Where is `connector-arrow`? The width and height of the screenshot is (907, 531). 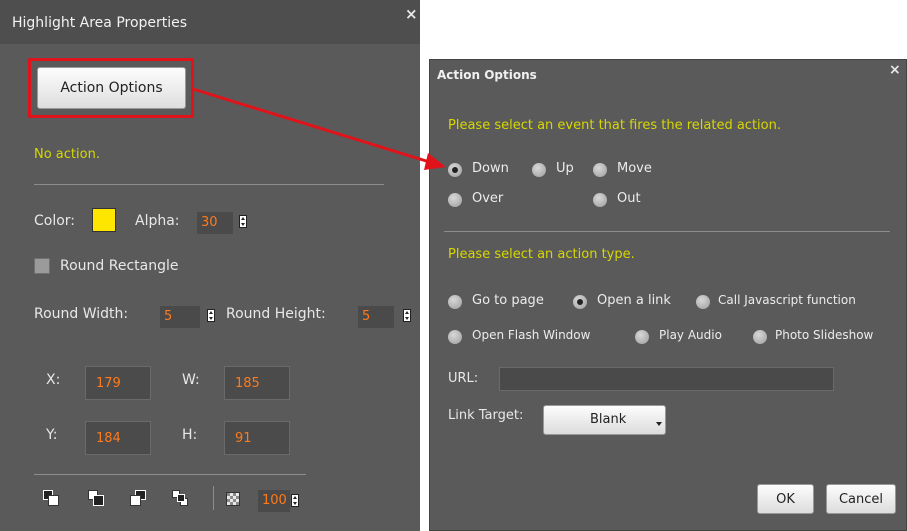 connector-arrow is located at coordinates (319, 128).